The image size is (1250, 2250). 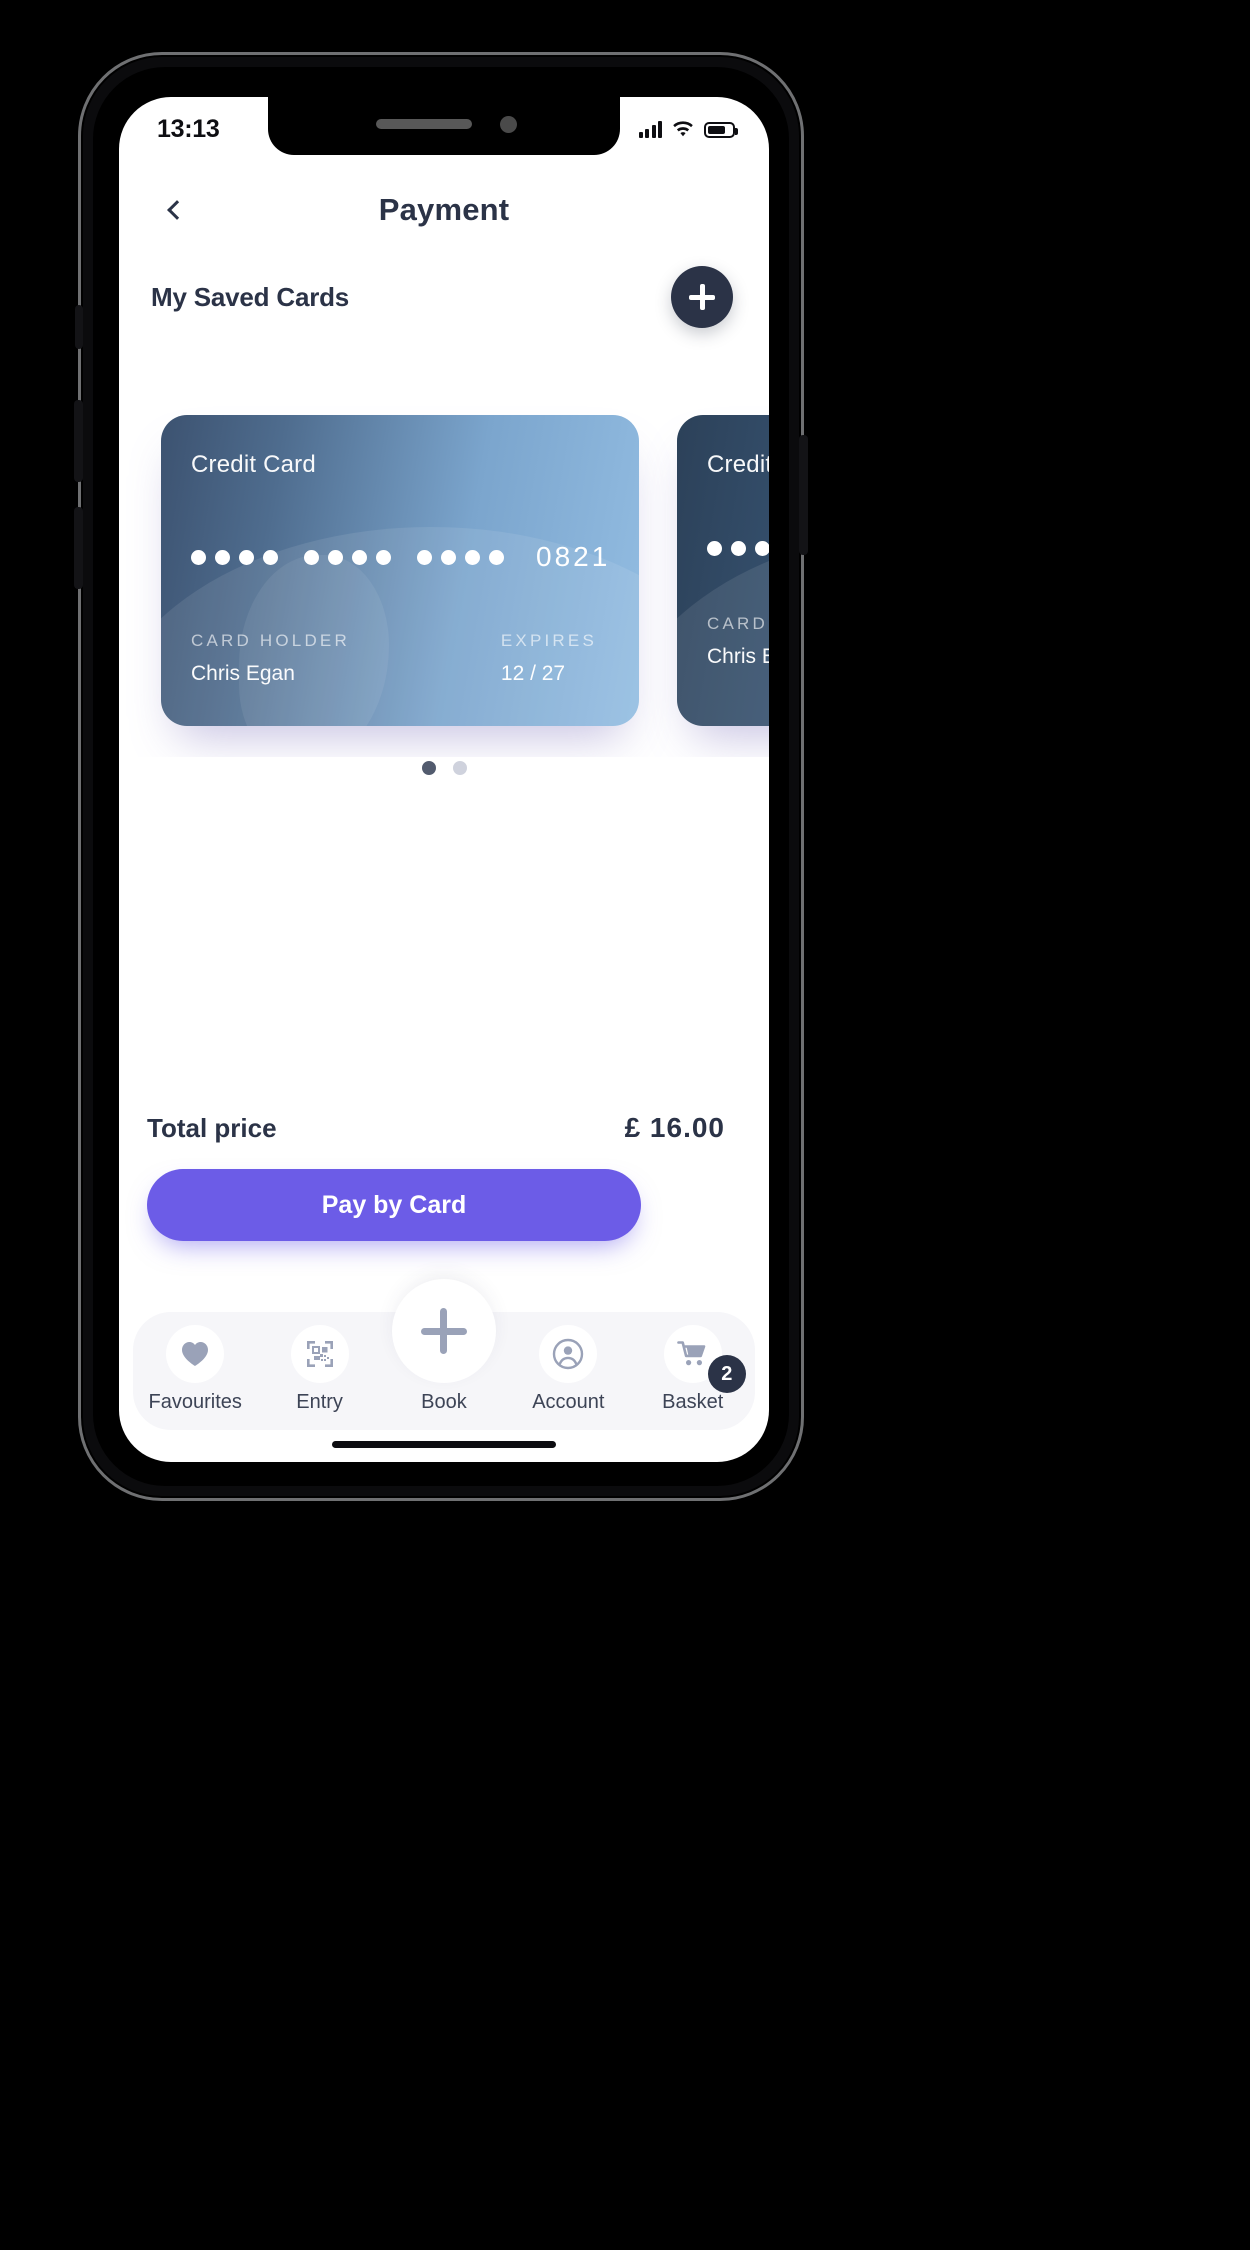 I want to click on card-footer: CARD HOLDER Chris Egan, so click(x=738, y=641).